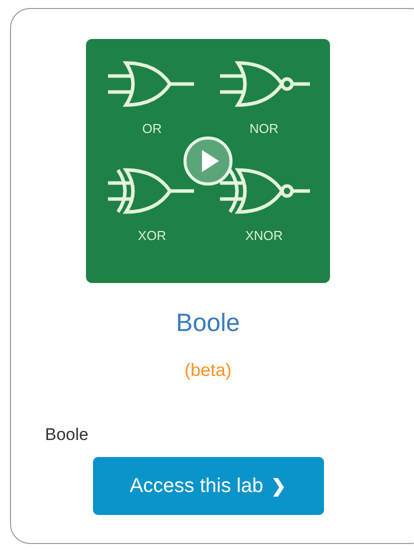 This screenshot has width=414, height=550. What do you see at coordinates (208, 370) in the screenshot?
I see `beta-label: (beta)` at bounding box center [208, 370].